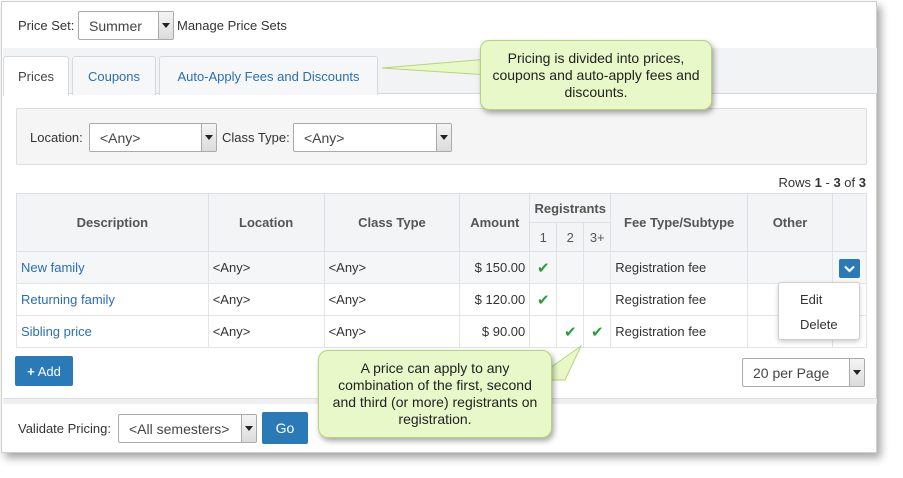  Describe the element at coordinates (112, 222) in the screenshot. I see `header-description: Description` at that location.